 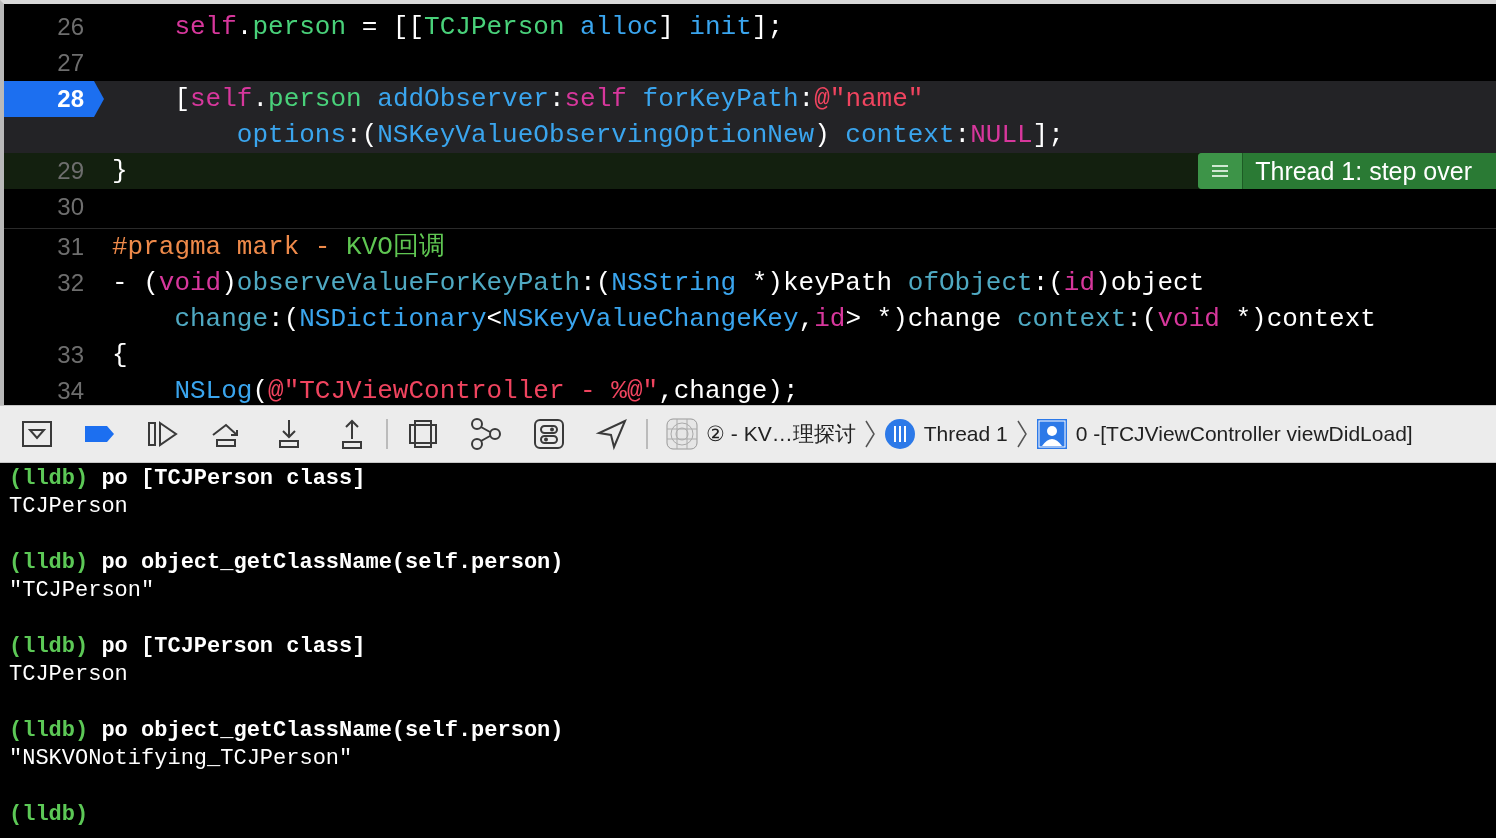 I want to click on menu-icon, so click(x=1220, y=171).